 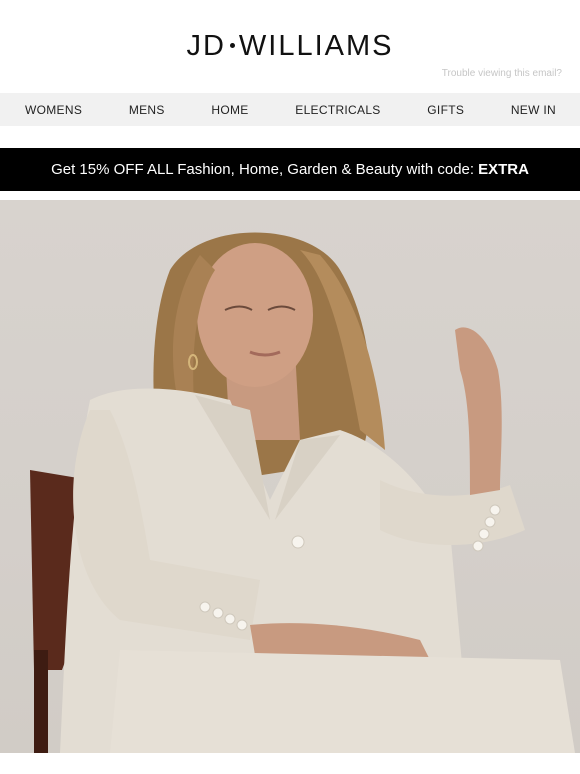 What do you see at coordinates (502, 73) in the screenshot?
I see `trouble-viewing-link: Trouble viewing this email?` at bounding box center [502, 73].